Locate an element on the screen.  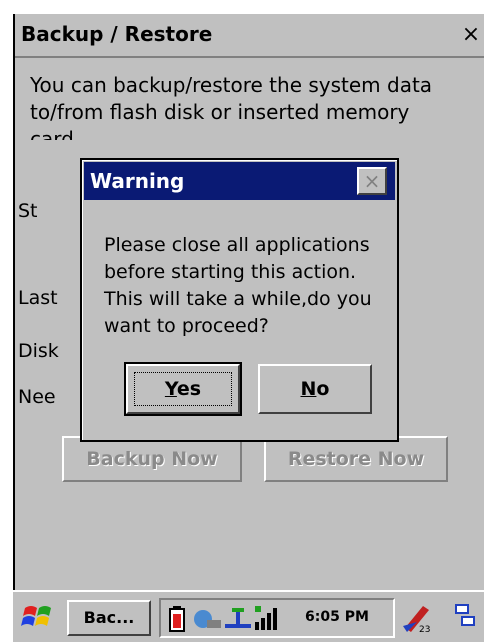
restore-now-button: Restore Now is located at coordinates (356, 459).